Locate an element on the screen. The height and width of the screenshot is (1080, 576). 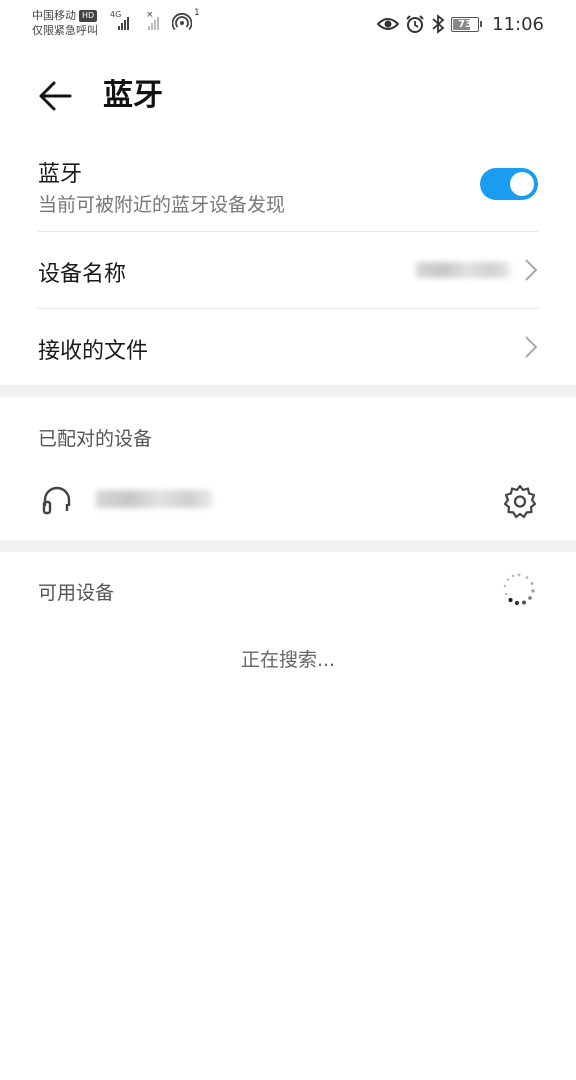
alarm-icon is located at coordinates (415, 24).